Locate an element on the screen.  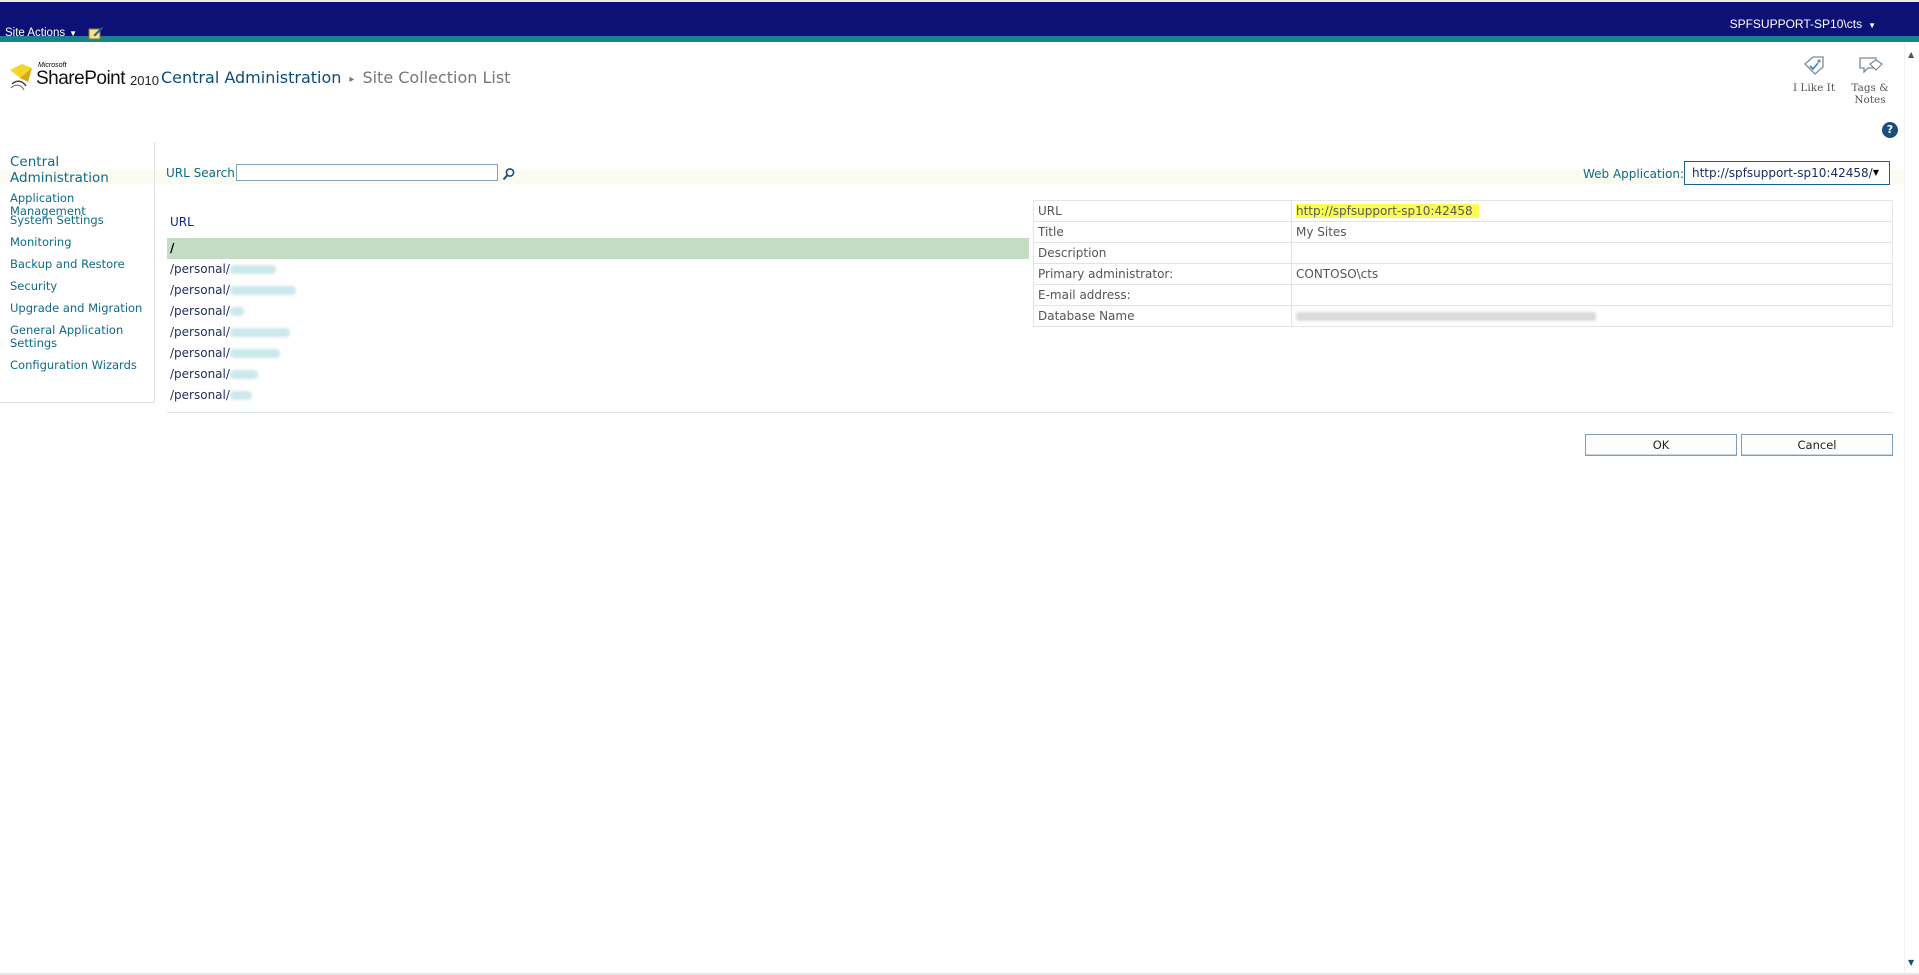
edit-page-icon is located at coordinates (96, 33).